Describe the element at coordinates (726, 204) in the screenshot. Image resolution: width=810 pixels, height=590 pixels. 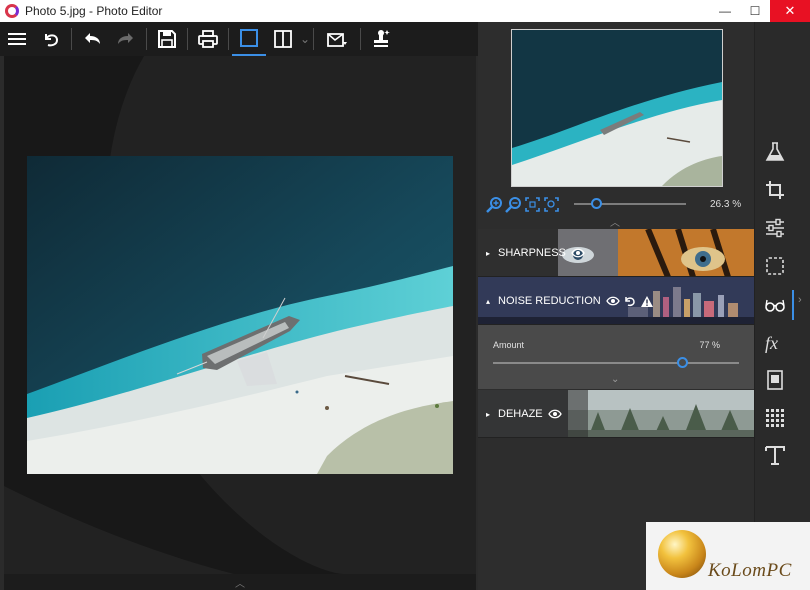
I see `zoom-value: 26.3 %` at that location.